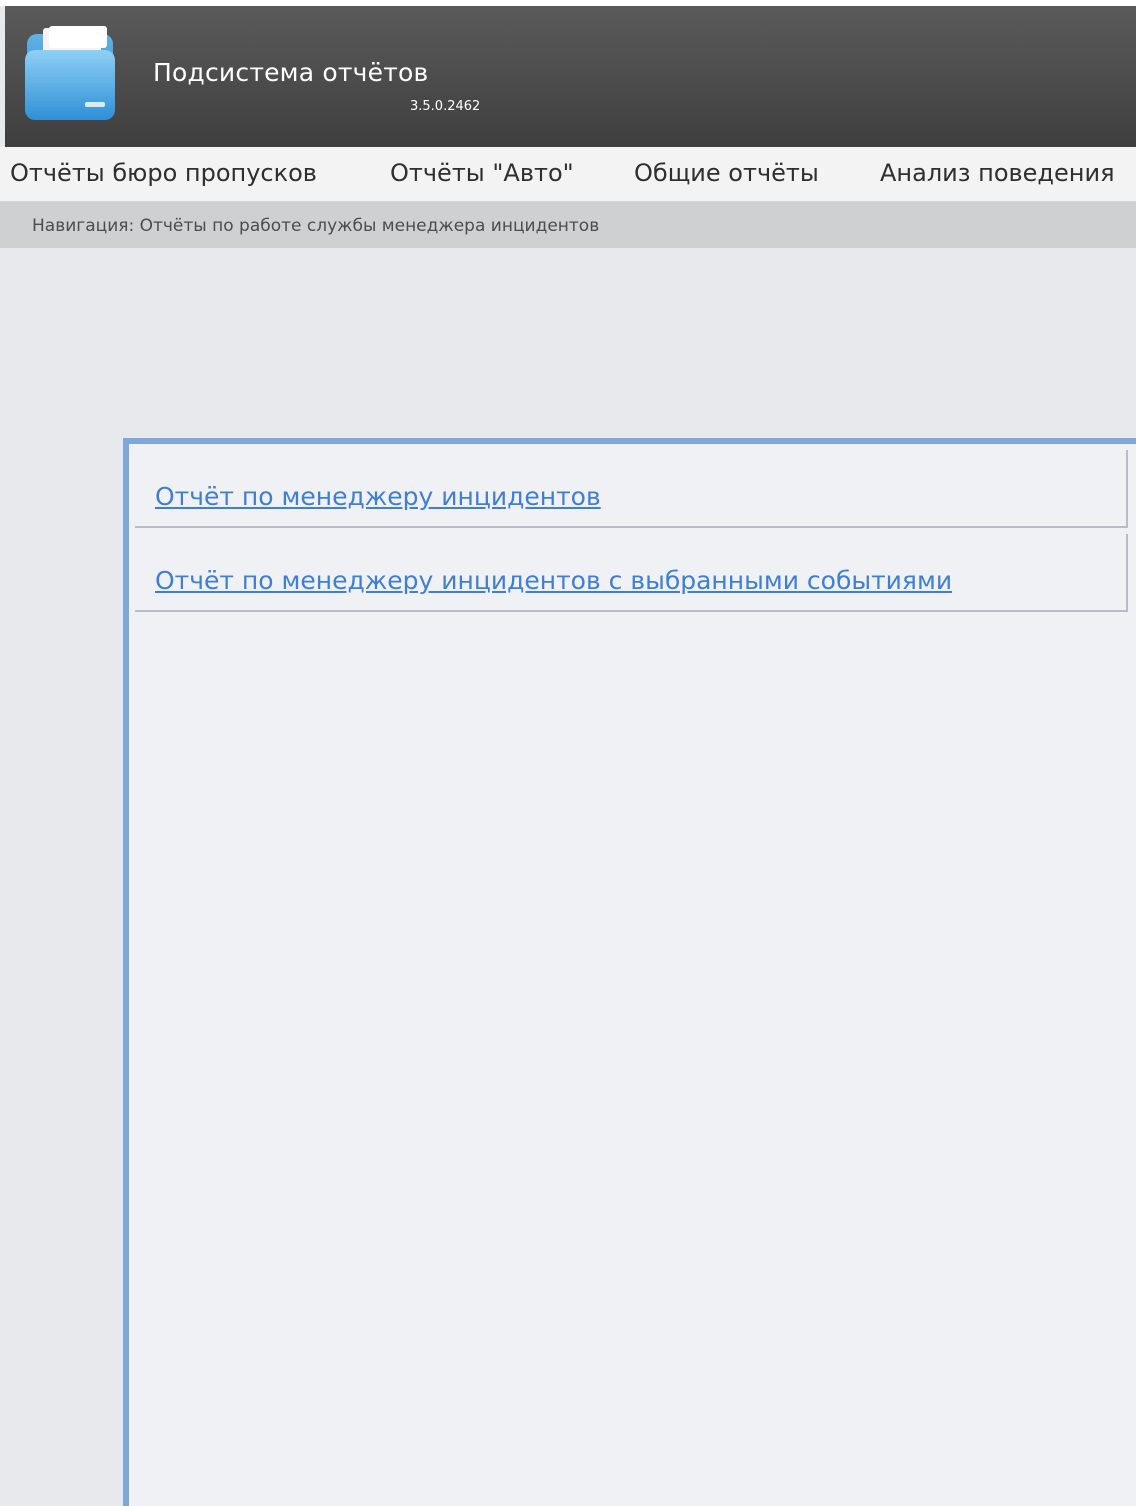 This screenshot has width=1136, height=1506. I want to click on report-list-item: Отчёт по менеджеру инцидентов, so click(631, 489).